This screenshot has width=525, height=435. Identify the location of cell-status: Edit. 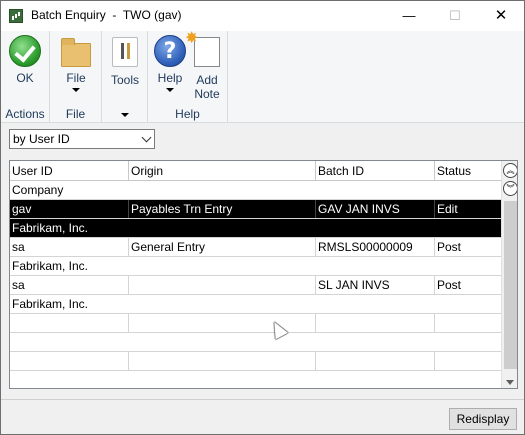
(468, 209).